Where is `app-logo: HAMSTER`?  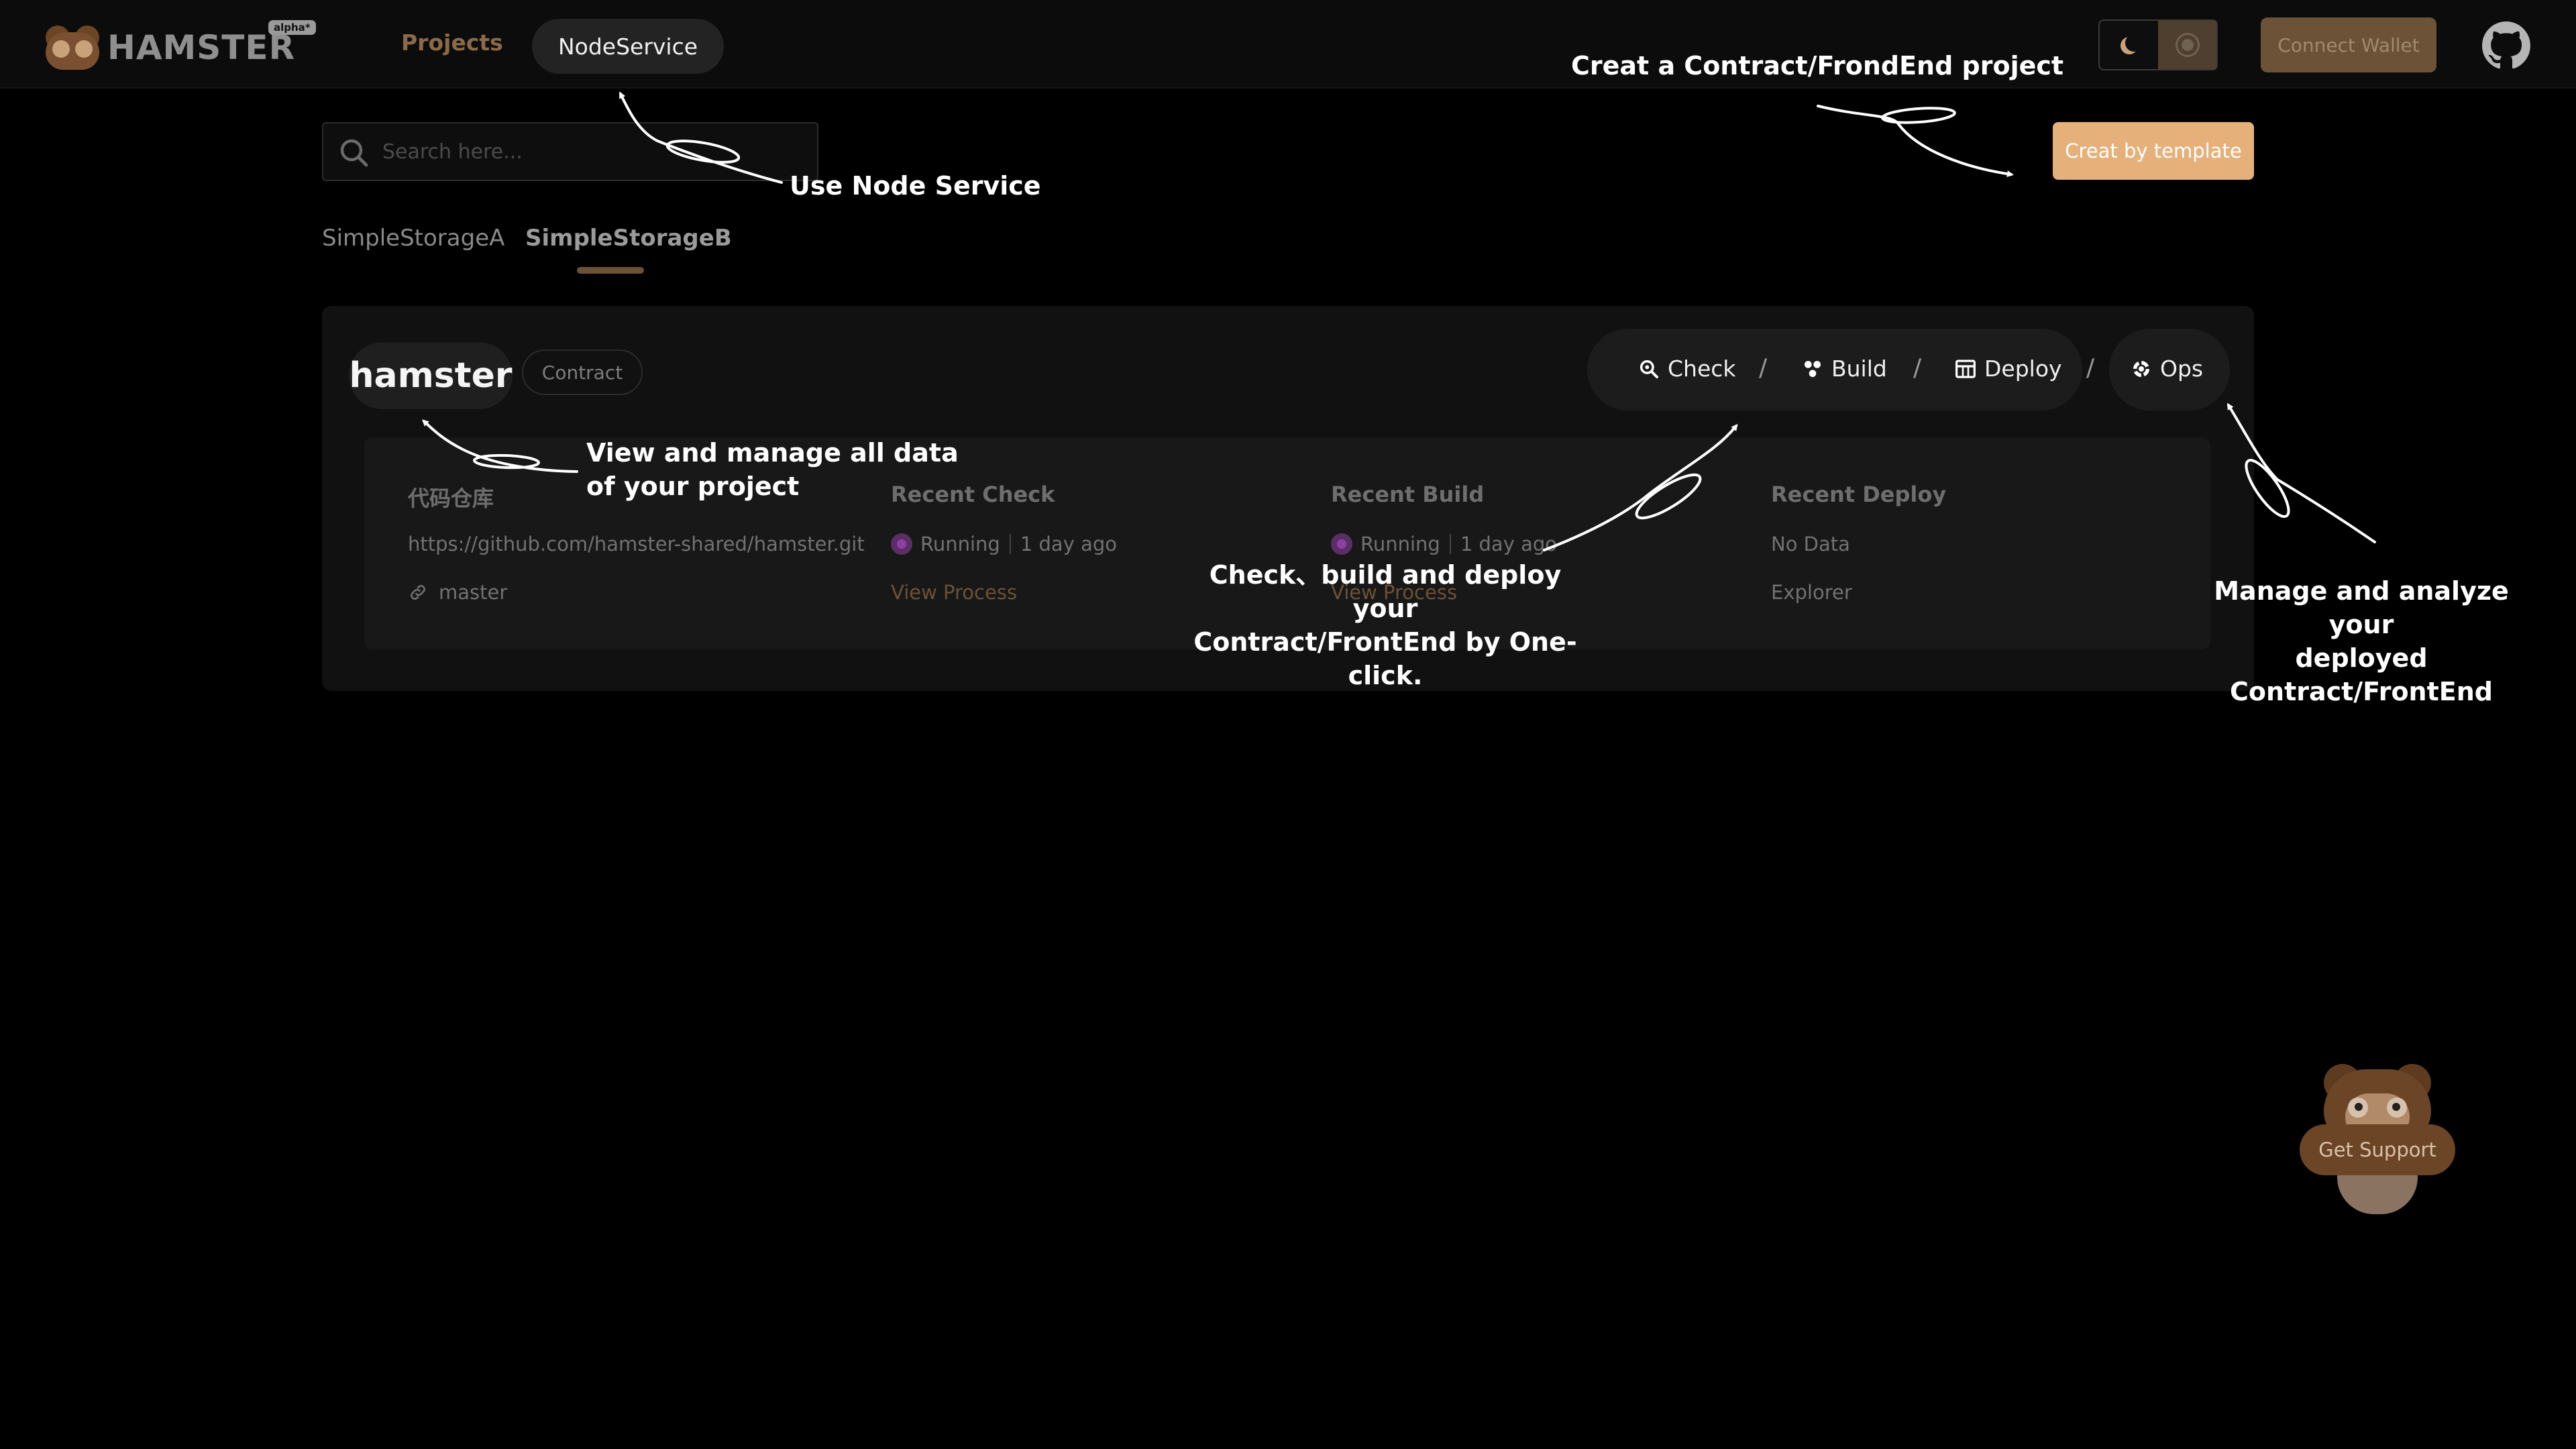
app-logo: HAMSTER is located at coordinates (168, 47).